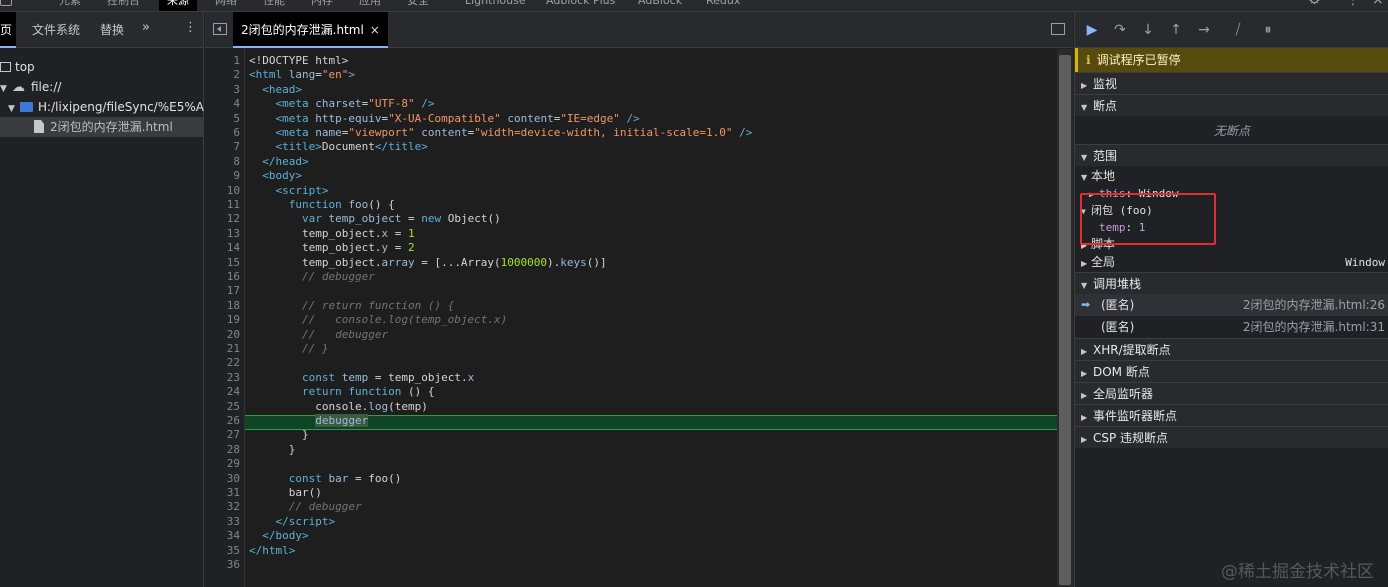 Image resolution: width=1388 pixels, height=587 pixels. What do you see at coordinates (274, 5) in the screenshot?
I see `panel-tab-performance: 性能` at bounding box center [274, 5].